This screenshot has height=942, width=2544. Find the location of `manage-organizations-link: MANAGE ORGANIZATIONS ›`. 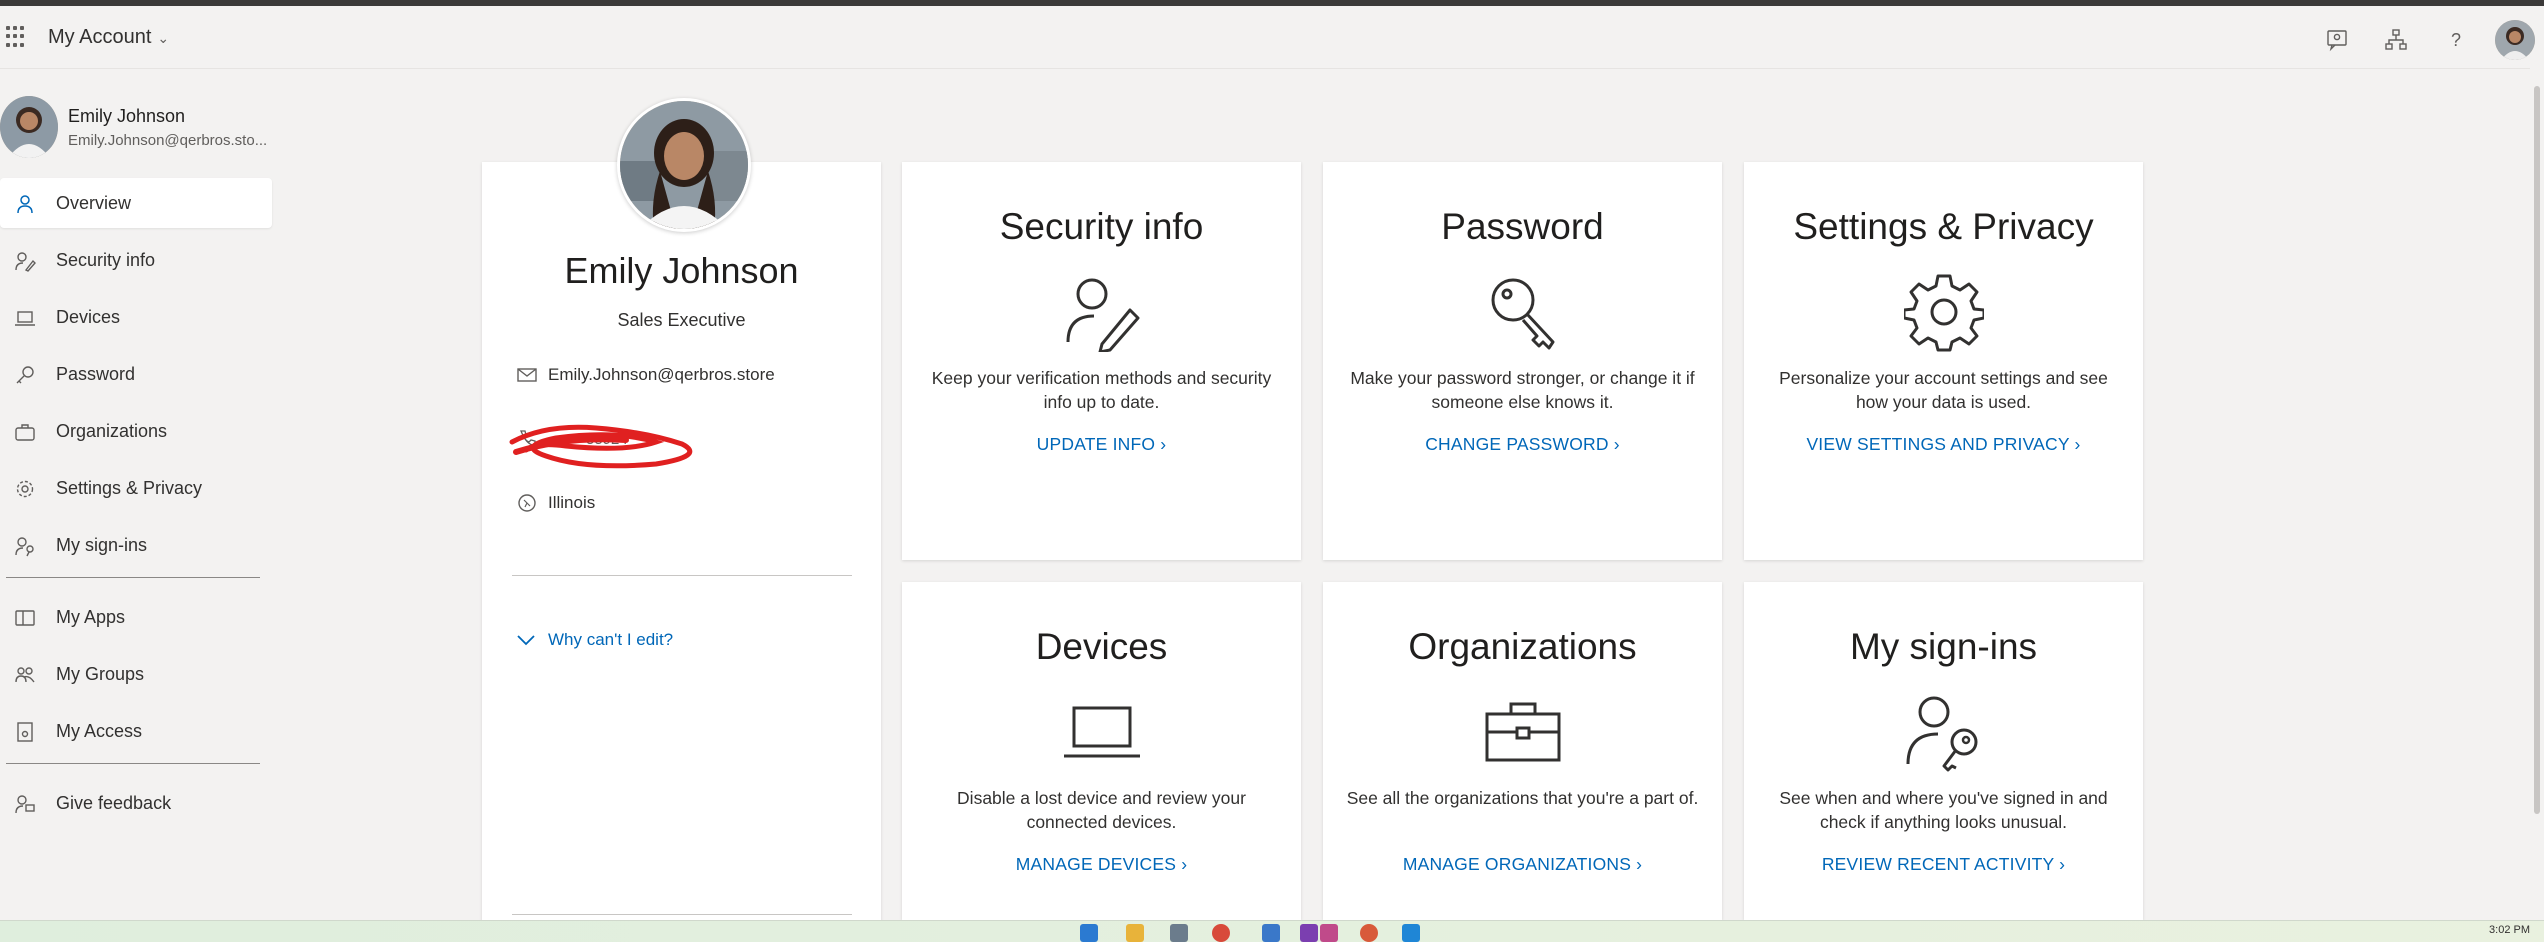

manage-organizations-link: MANAGE ORGANIZATIONS › is located at coordinates (1522, 864).